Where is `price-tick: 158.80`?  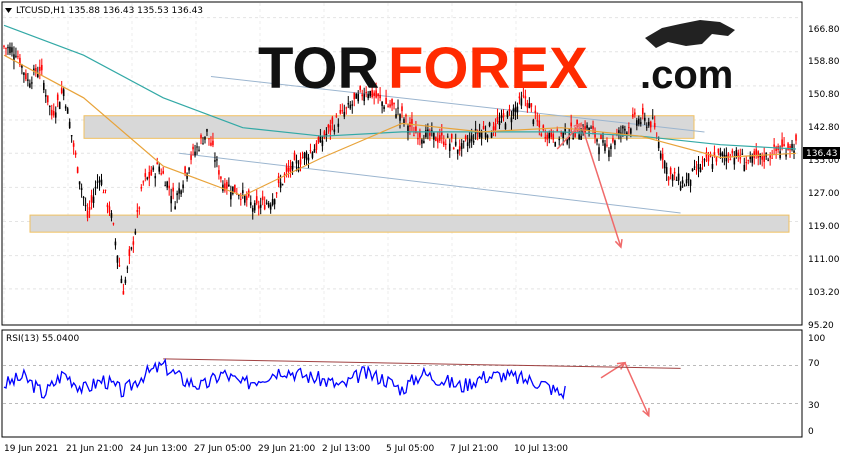 price-tick: 158.80 is located at coordinates (824, 62).